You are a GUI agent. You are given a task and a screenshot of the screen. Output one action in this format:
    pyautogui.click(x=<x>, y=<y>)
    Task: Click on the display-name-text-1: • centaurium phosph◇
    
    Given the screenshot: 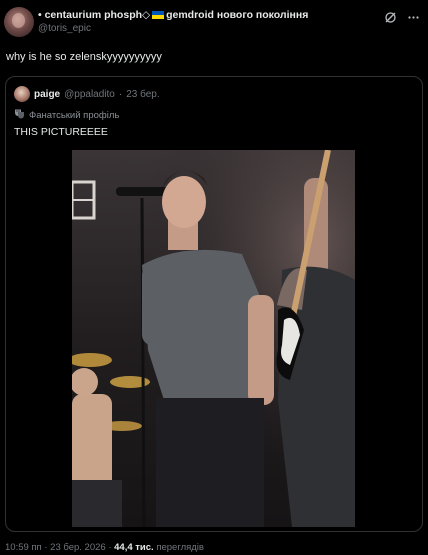 What is the action you would take?
    pyautogui.click(x=94, y=15)
    